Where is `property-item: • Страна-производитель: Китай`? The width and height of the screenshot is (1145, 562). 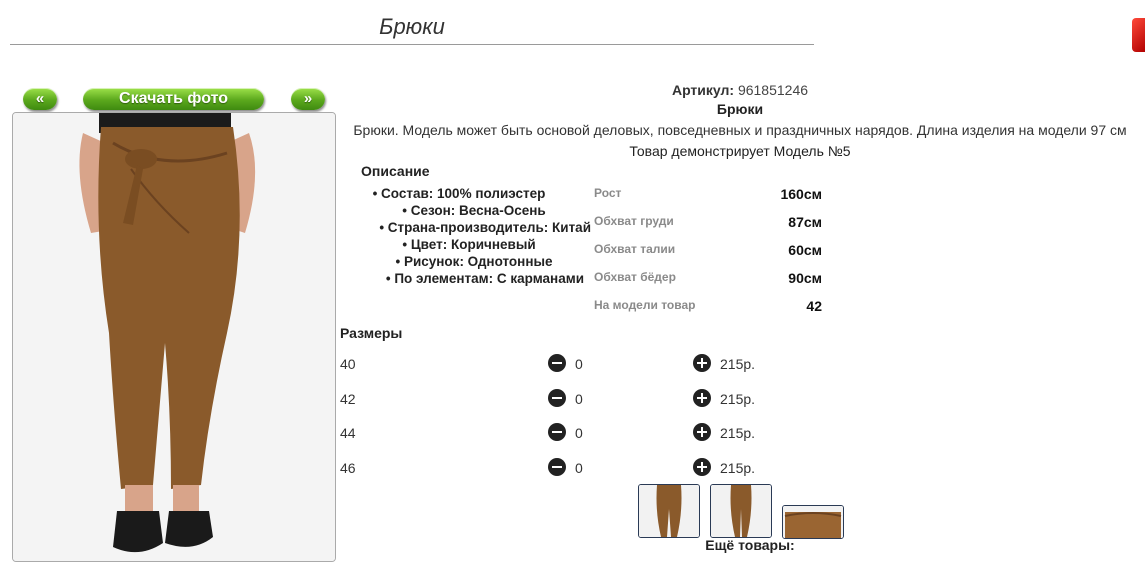 property-item: • Страна-производитель: Китай is located at coordinates (485, 227).